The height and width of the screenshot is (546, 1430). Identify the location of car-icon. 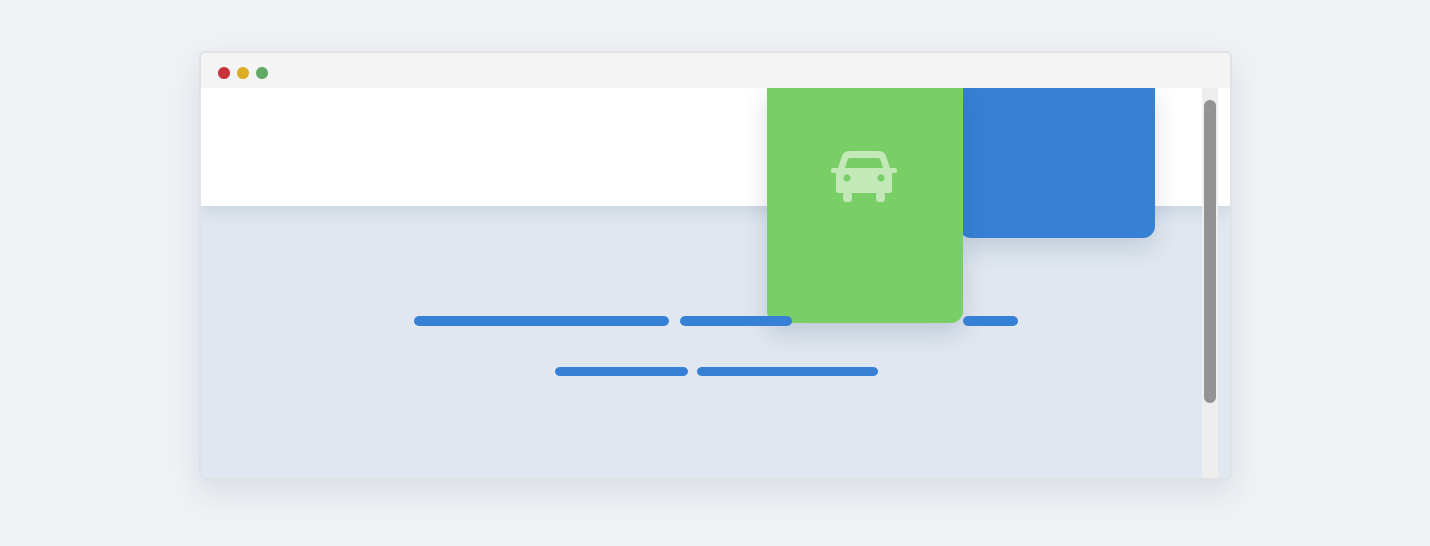
(864, 176).